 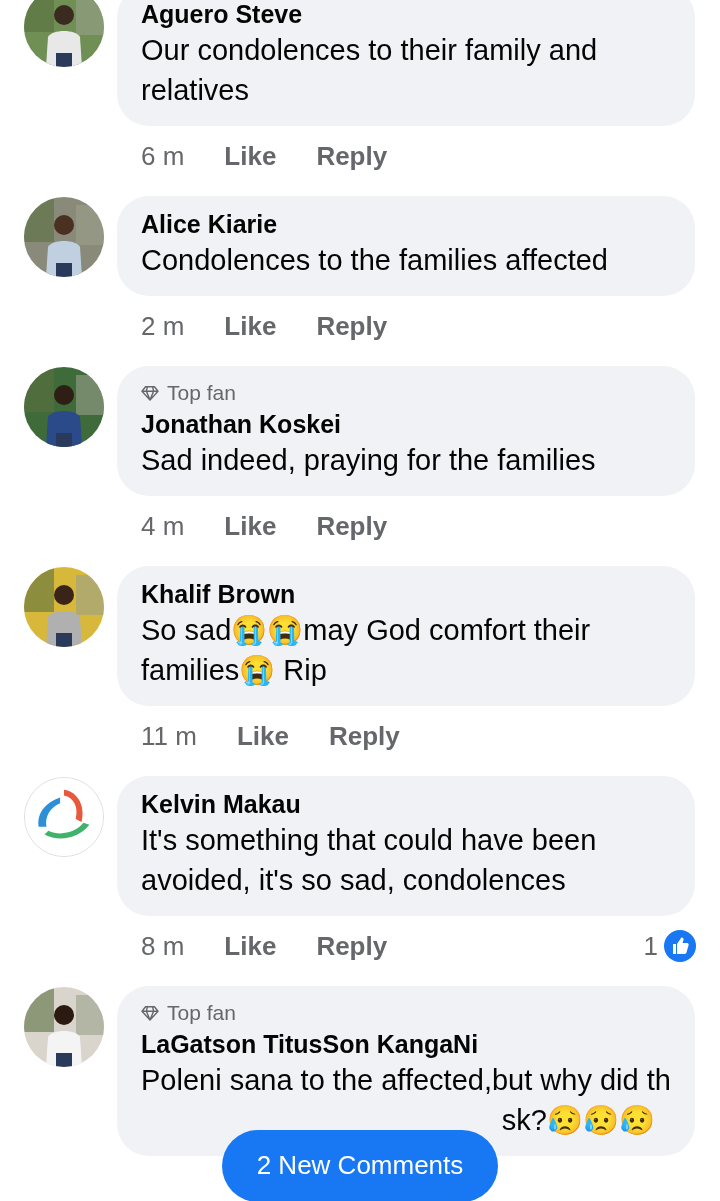 I want to click on comment-text: sk?😥😥😥, so click(x=578, y=1120).